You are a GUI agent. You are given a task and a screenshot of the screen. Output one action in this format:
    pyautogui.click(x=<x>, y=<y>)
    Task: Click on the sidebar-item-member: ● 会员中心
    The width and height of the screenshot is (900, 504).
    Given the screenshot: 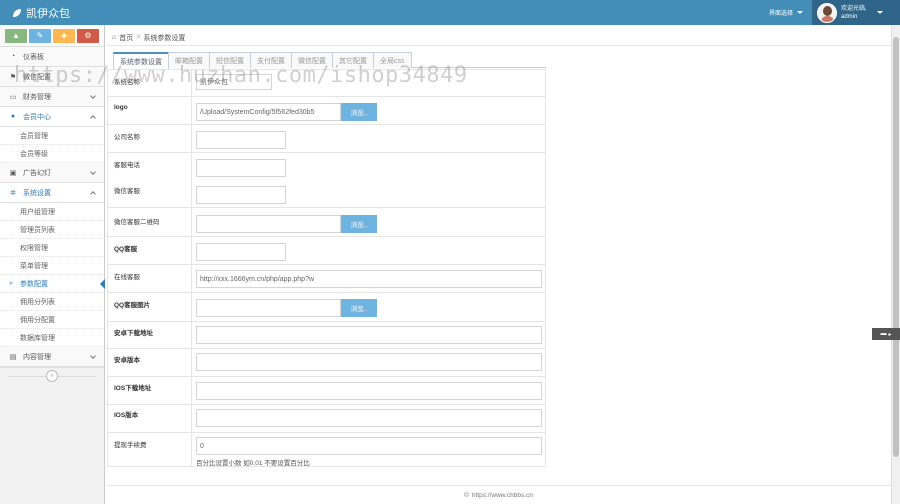 What is the action you would take?
    pyautogui.click(x=52, y=117)
    